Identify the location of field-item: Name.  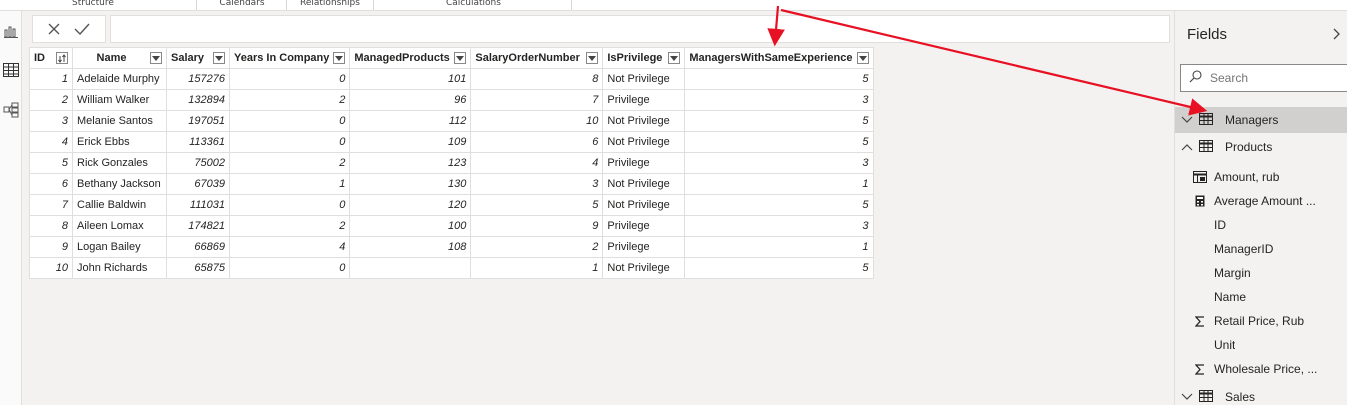
(1261, 297).